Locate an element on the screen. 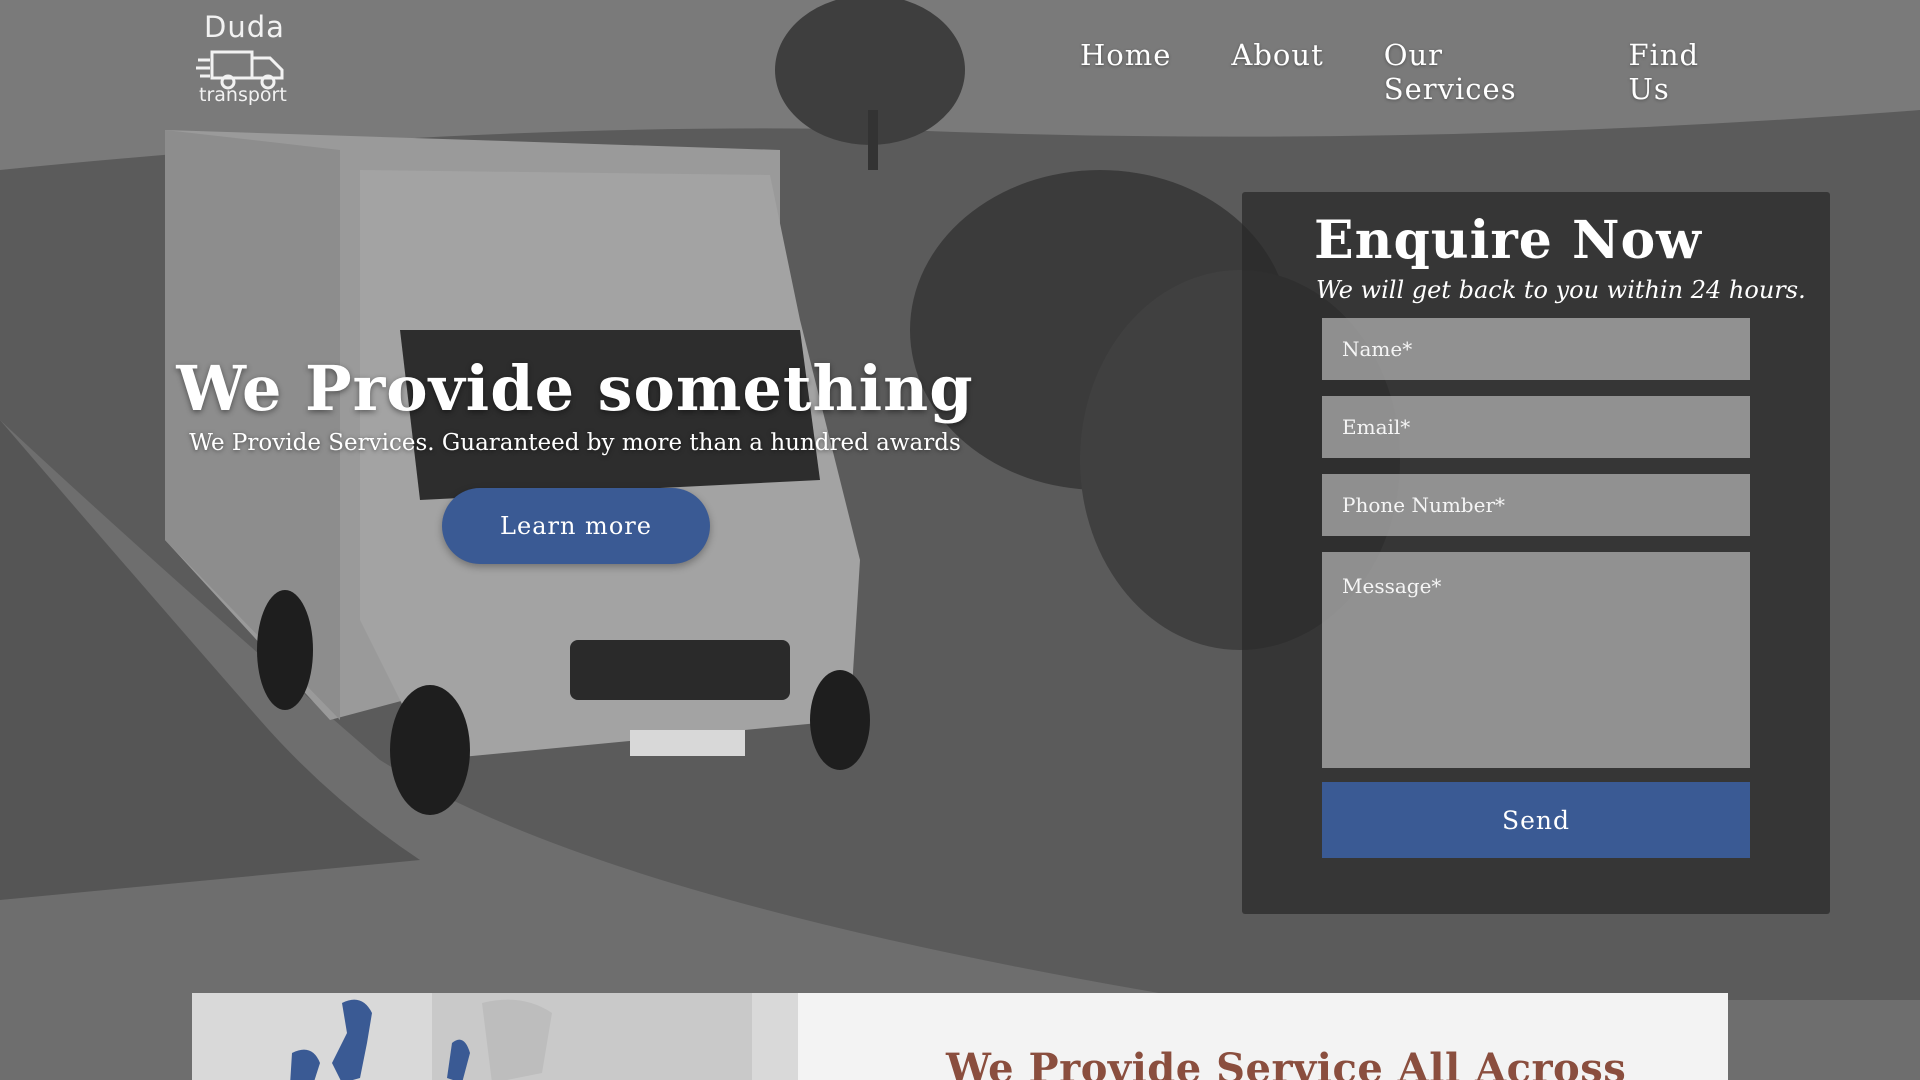  name-field is located at coordinates (1536, 349).